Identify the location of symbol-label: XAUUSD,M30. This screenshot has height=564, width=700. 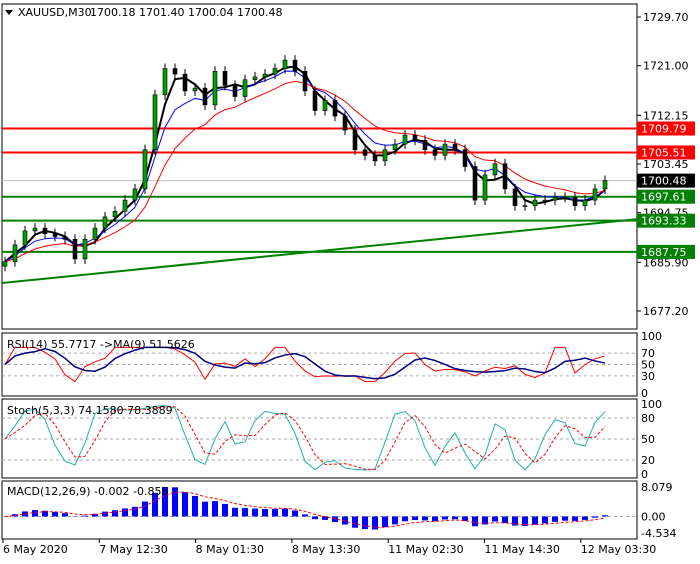
(55, 12).